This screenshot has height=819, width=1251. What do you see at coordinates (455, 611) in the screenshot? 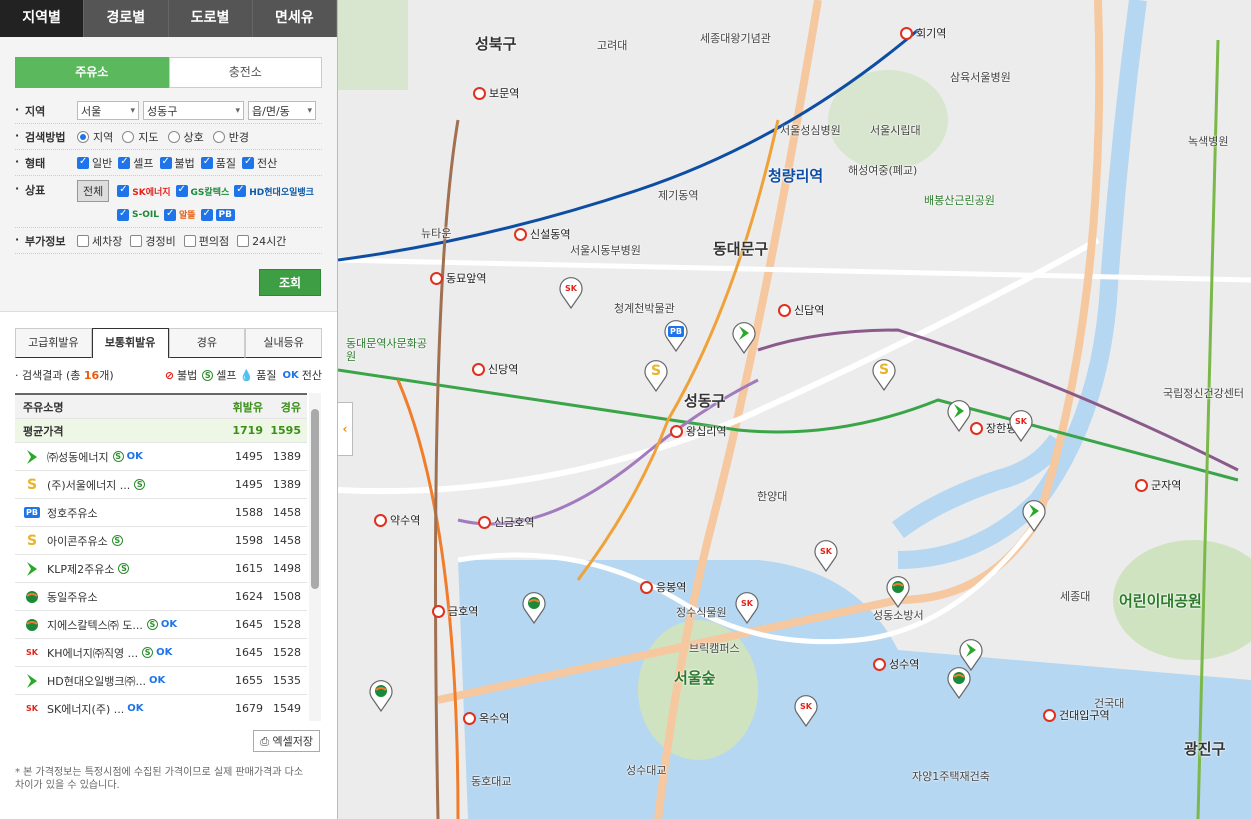
I see `station-geumho: 금호역` at bounding box center [455, 611].